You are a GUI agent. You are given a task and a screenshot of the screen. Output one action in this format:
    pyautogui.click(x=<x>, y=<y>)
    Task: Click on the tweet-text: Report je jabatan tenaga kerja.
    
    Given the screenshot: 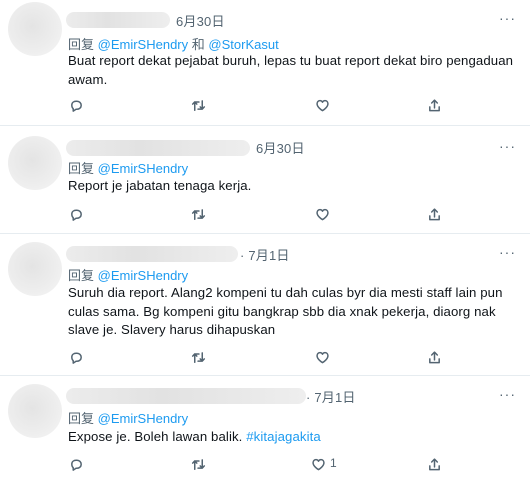 What is the action you would take?
    pyautogui.click(x=160, y=185)
    